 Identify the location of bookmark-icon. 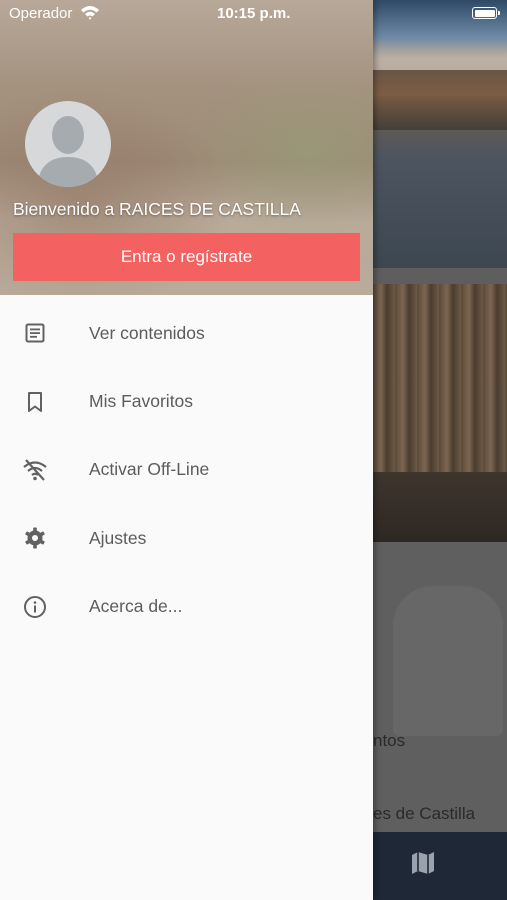
(35, 402).